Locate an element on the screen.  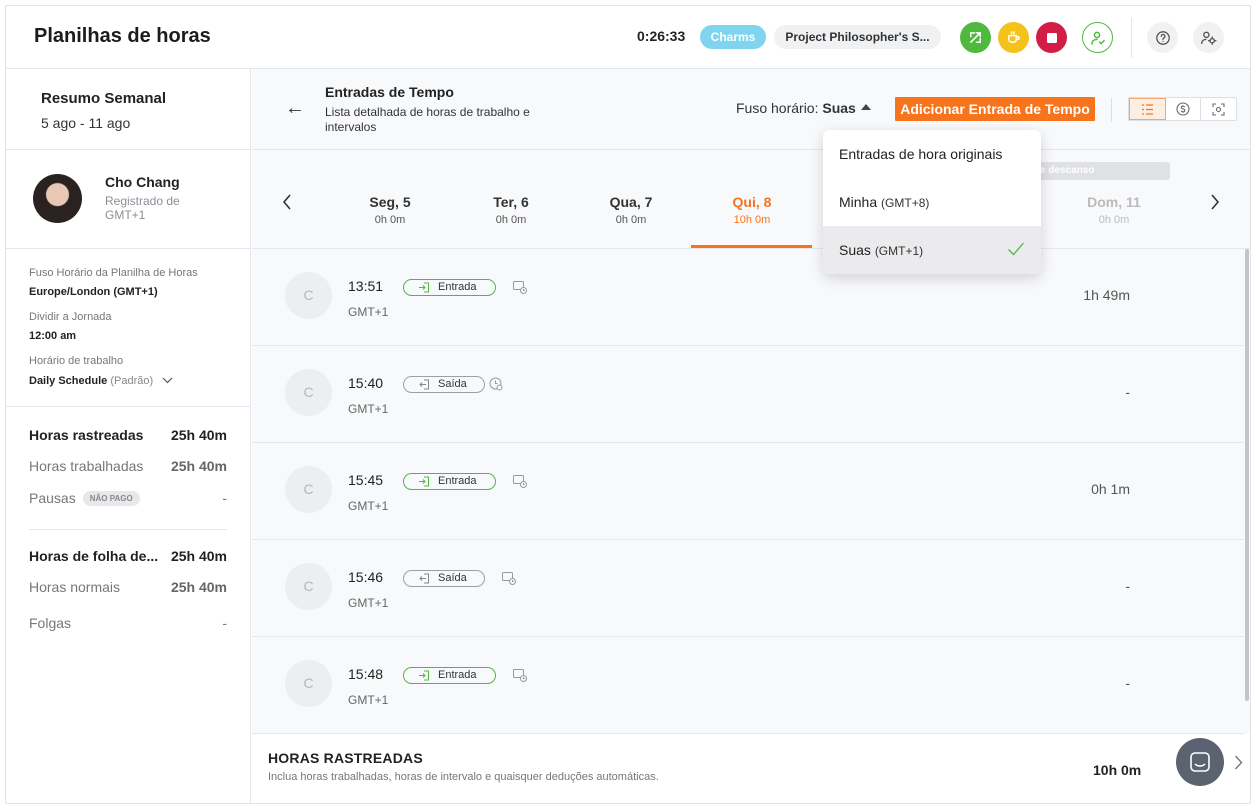
schedule-select: Daily Schedule (Padrão) is located at coordinates (101, 381).